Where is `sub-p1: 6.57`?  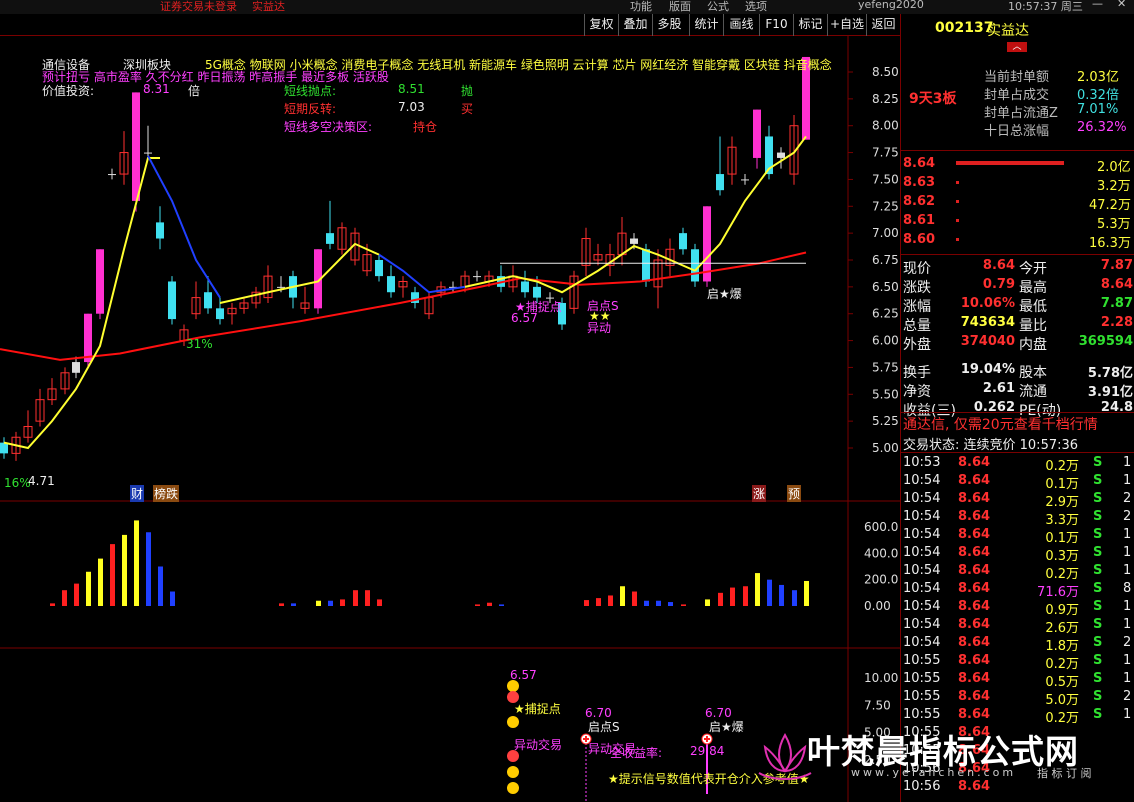
sub-p1: 6.57 is located at coordinates (523, 675).